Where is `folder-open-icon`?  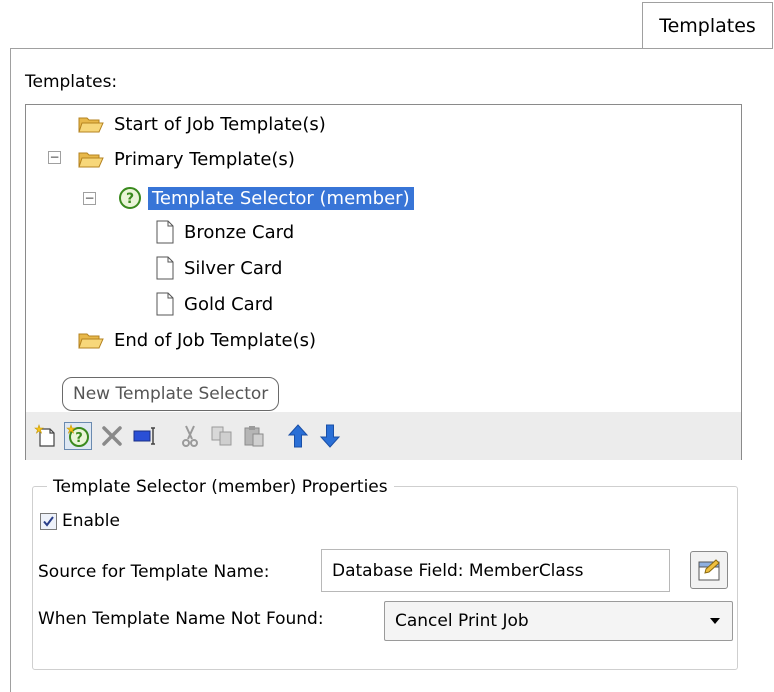
folder-open-icon is located at coordinates (91, 160).